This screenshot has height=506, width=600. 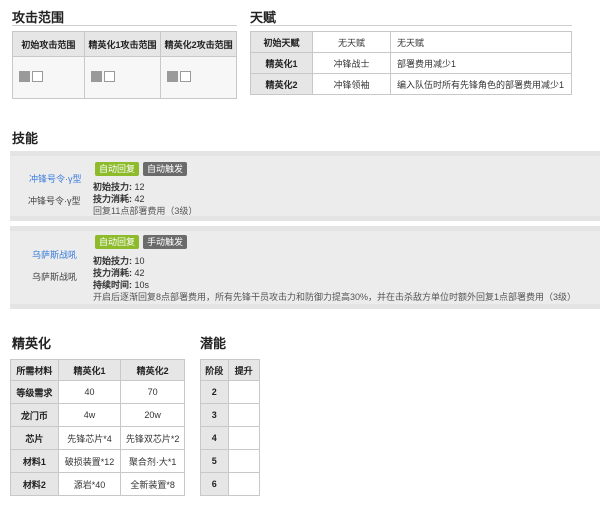 I want to click on potential-header-stage: 阶段, so click(x=214, y=370).